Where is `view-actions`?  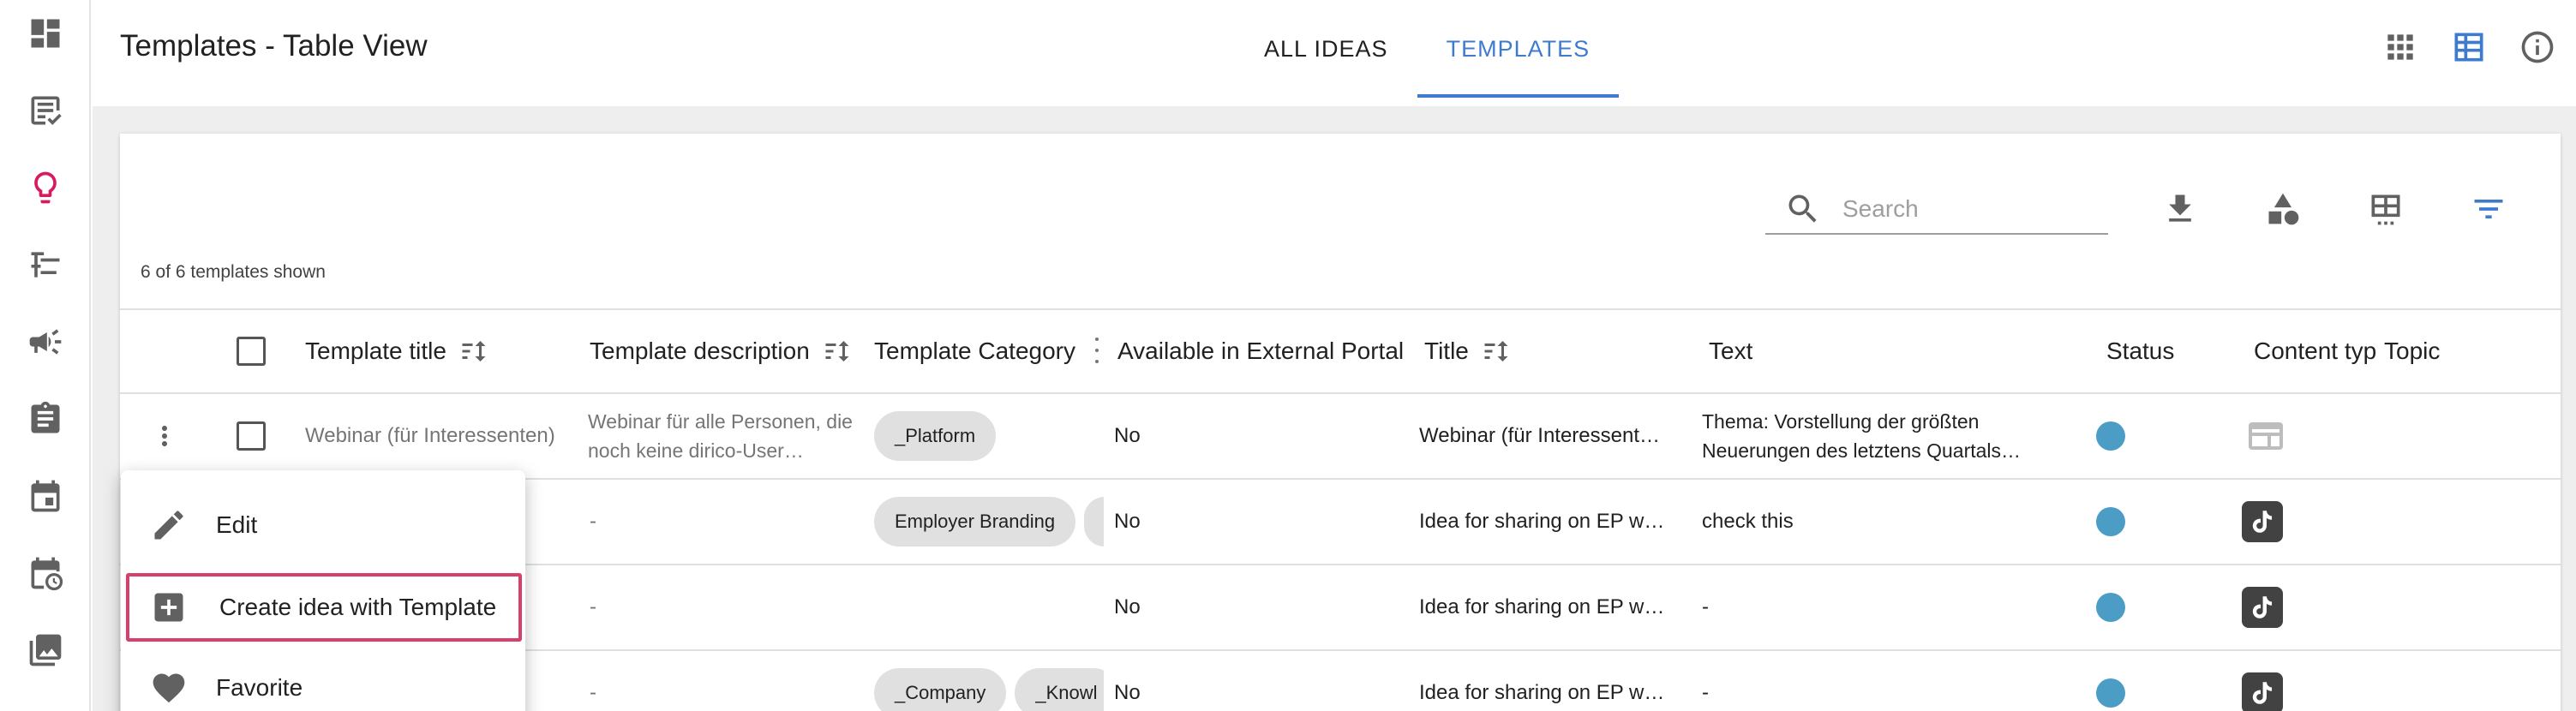 view-actions is located at coordinates (2469, 48).